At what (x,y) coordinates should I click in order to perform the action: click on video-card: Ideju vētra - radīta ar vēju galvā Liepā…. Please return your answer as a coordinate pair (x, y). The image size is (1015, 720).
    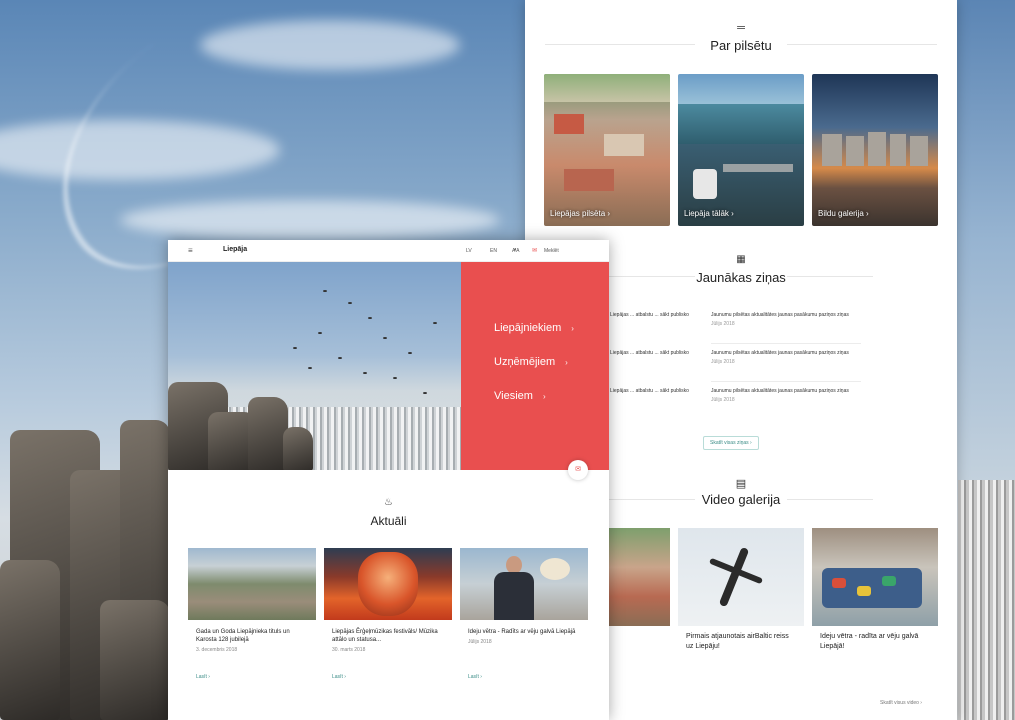
    Looking at the image, I should click on (875, 594).